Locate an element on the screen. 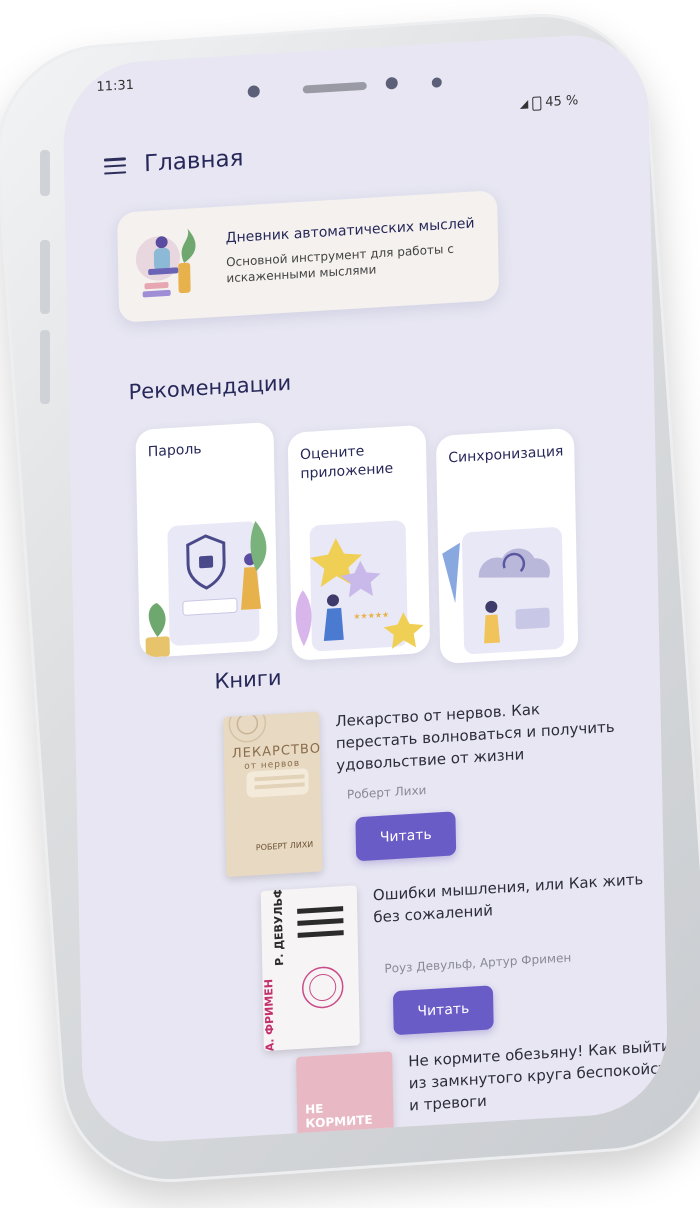 Image resolution: width=700 pixels, height=1208 pixels. books-heading: Книги is located at coordinates (248, 679).